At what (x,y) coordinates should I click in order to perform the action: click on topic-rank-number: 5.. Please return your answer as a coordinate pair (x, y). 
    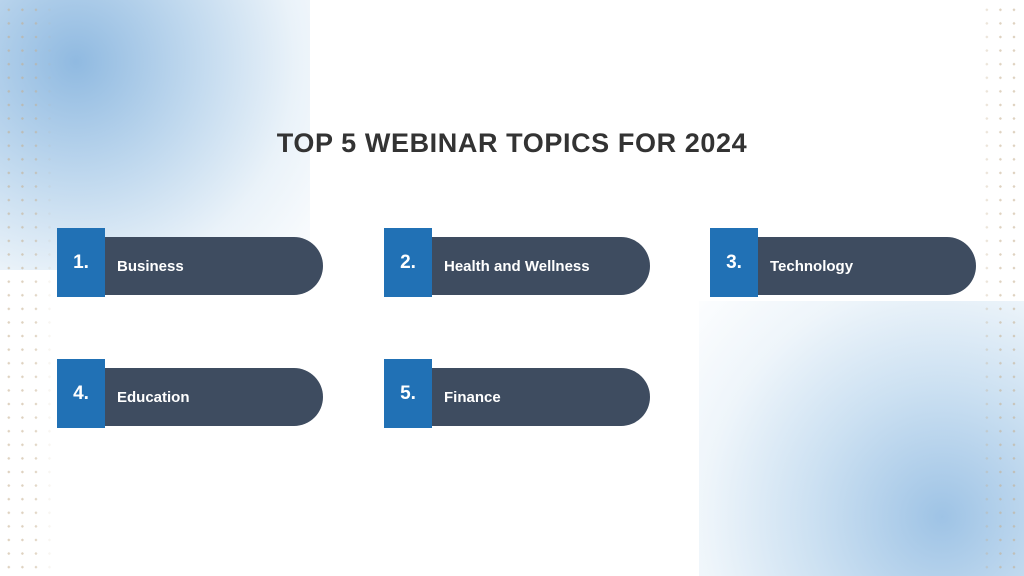
    Looking at the image, I should click on (408, 393).